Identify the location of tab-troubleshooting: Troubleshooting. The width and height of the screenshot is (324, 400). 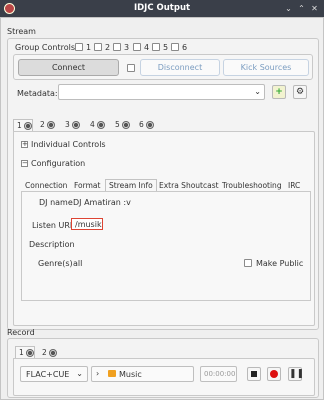
(252, 185).